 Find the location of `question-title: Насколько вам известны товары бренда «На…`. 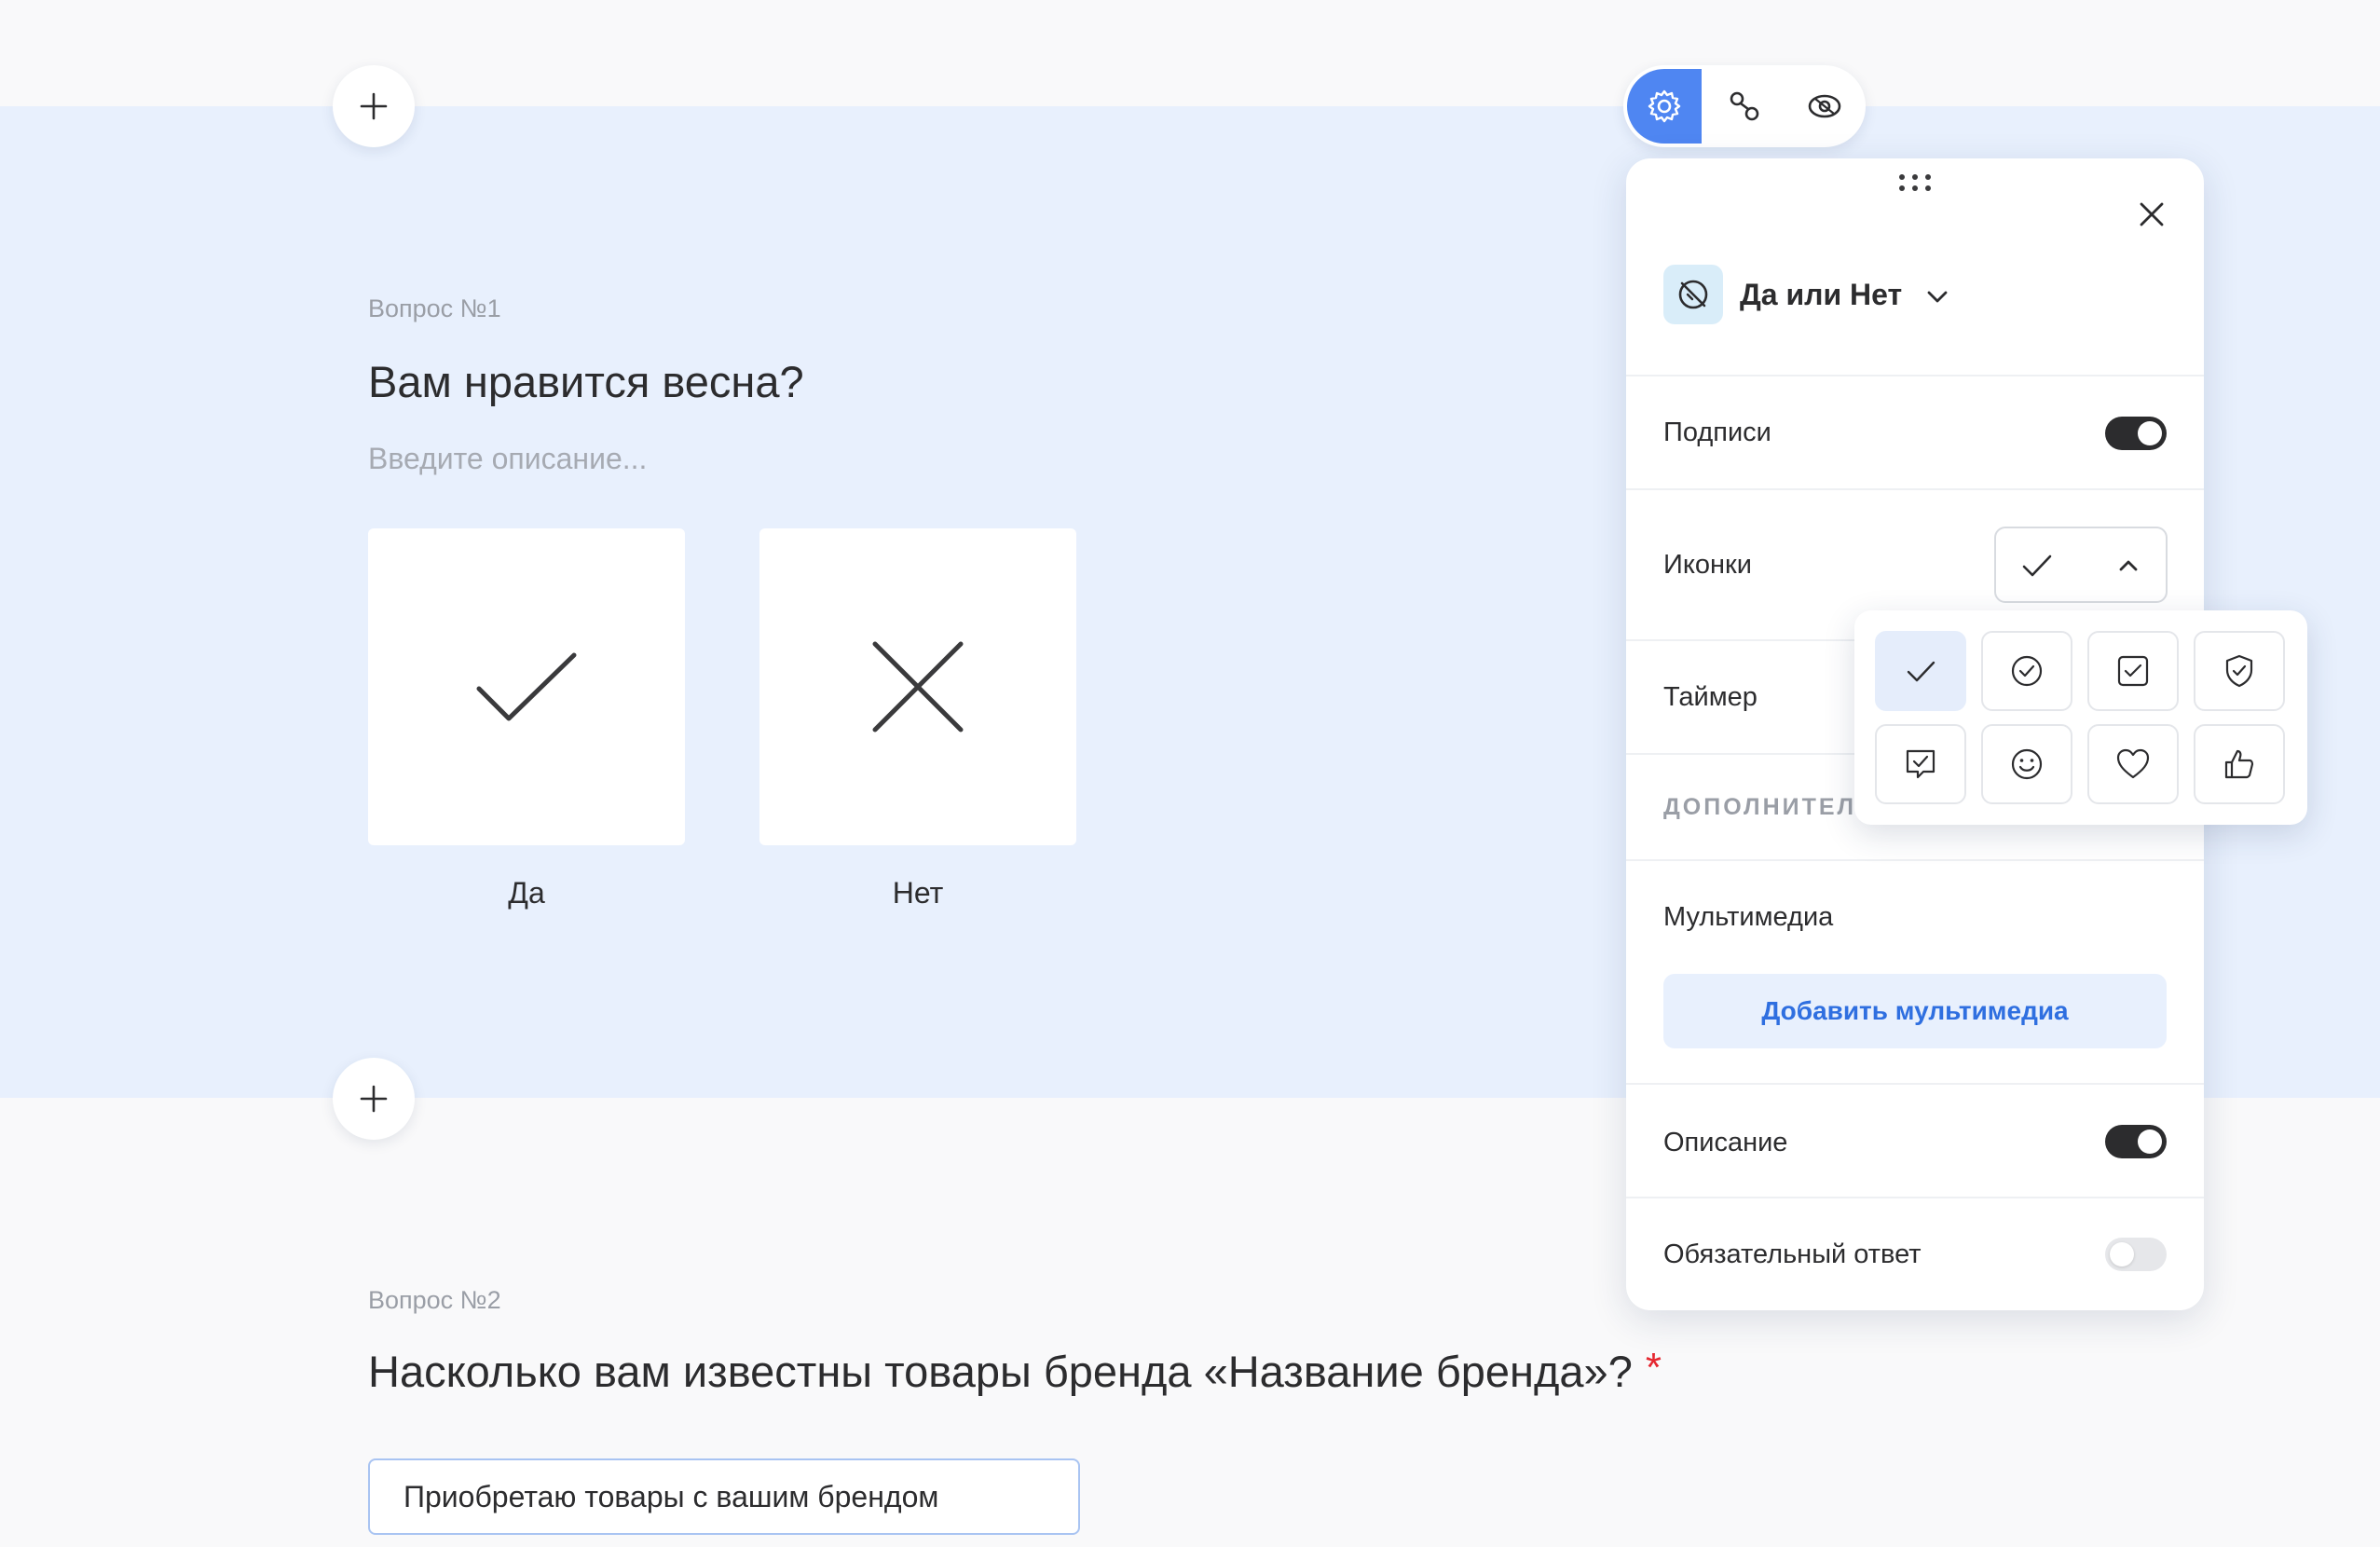

question-title: Насколько вам известны товары бренда «На… is located at coordinates (1015, 1371).